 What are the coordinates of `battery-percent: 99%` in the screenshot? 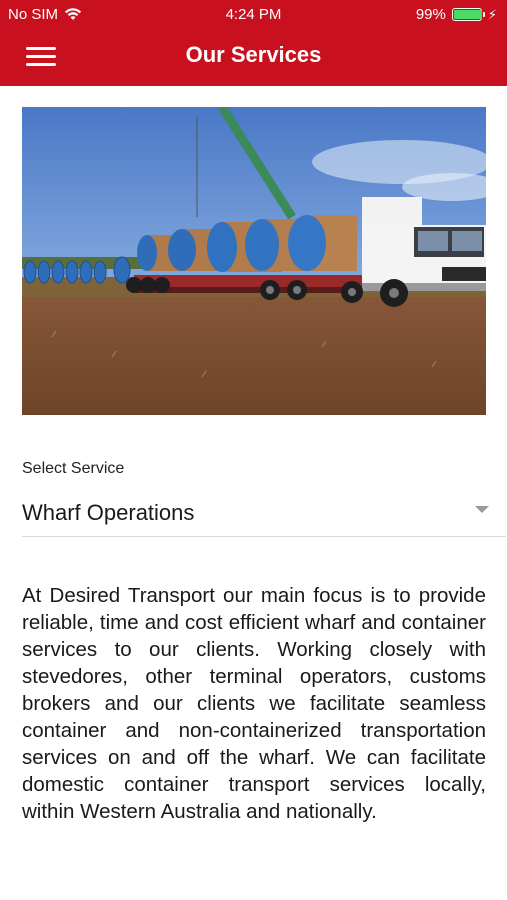 It's located at (430, 14).